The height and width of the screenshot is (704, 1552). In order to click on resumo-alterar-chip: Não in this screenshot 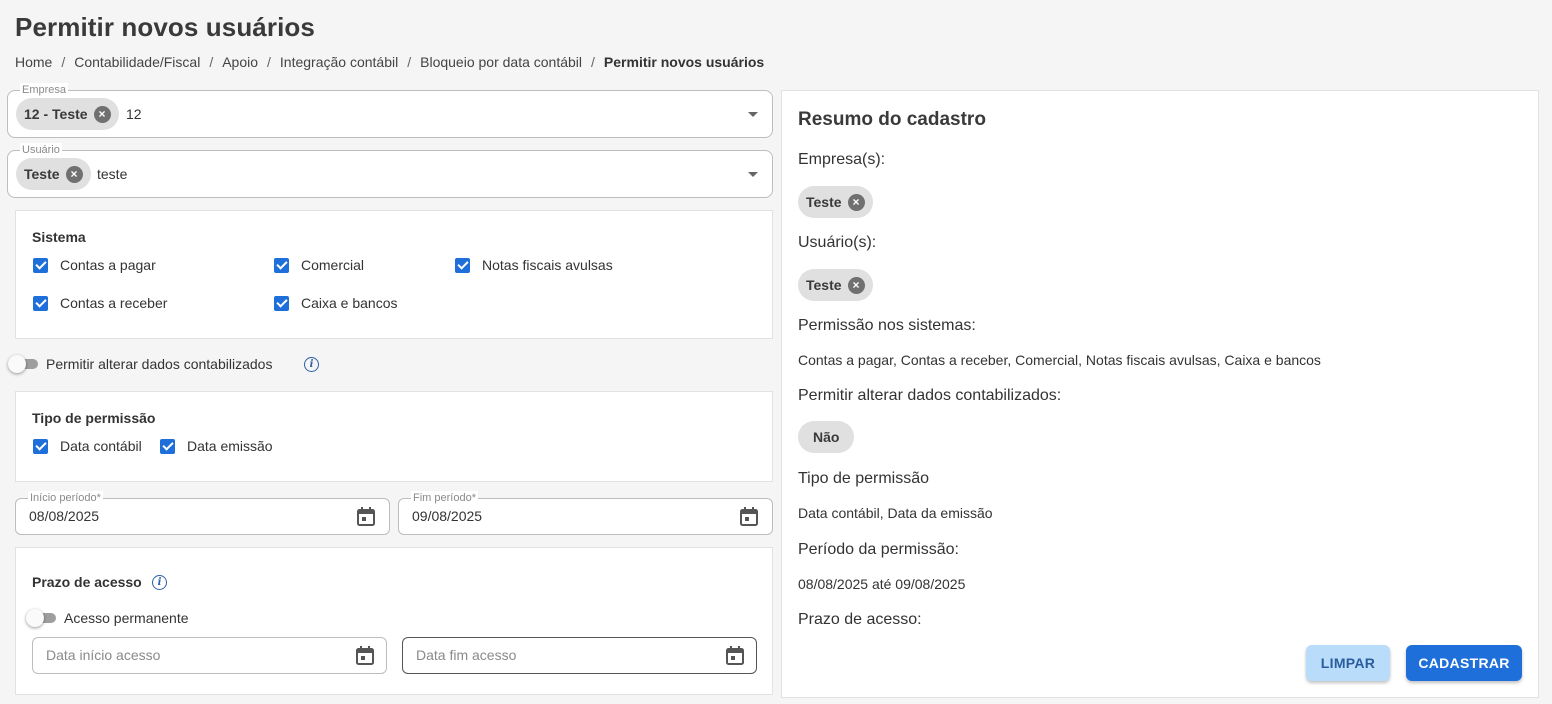, I will do `click(826, 437)`.